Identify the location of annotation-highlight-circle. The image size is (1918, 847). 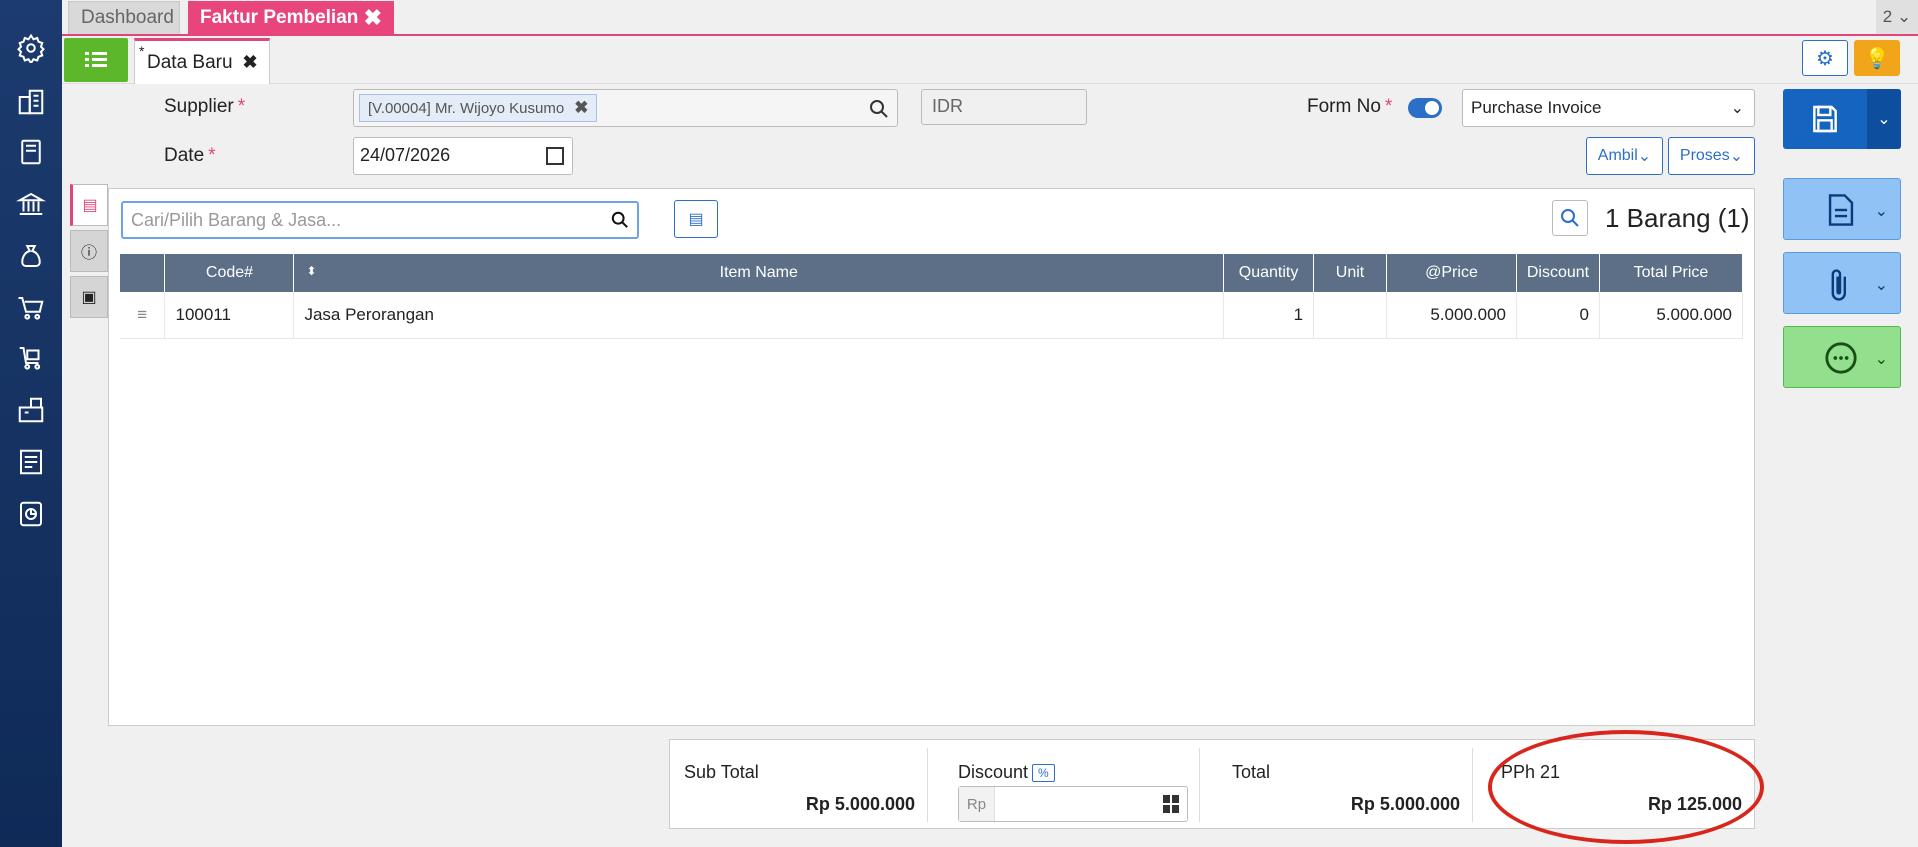
(1626, 787).